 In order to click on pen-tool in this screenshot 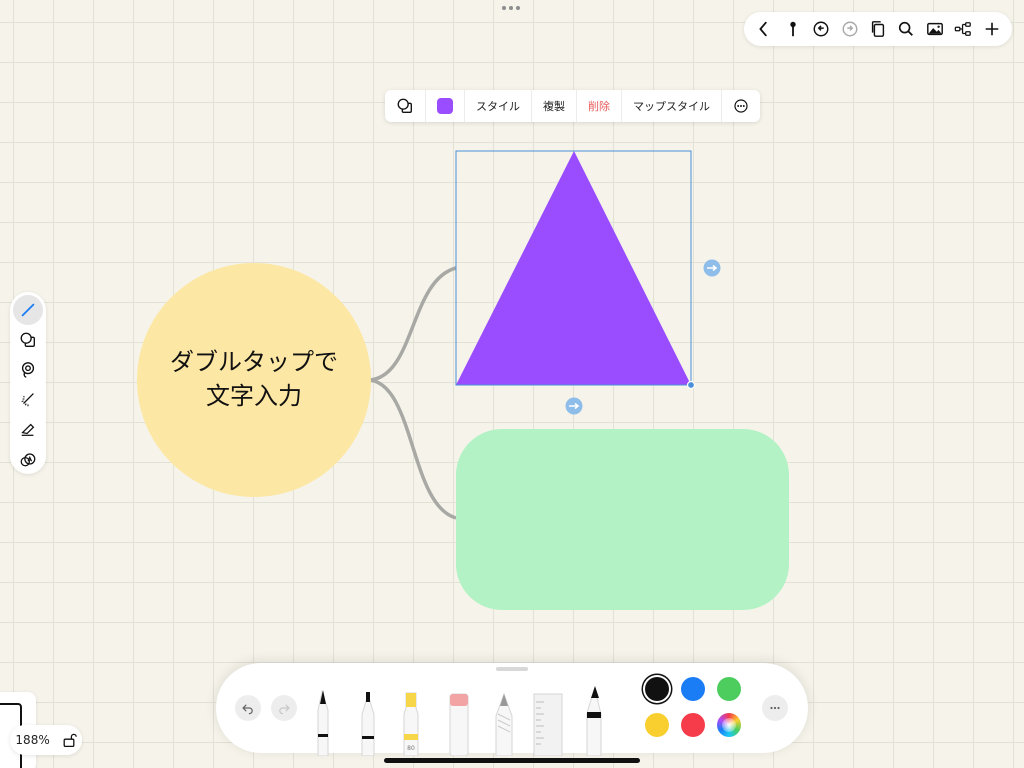, I will do `click(28, 310)`.